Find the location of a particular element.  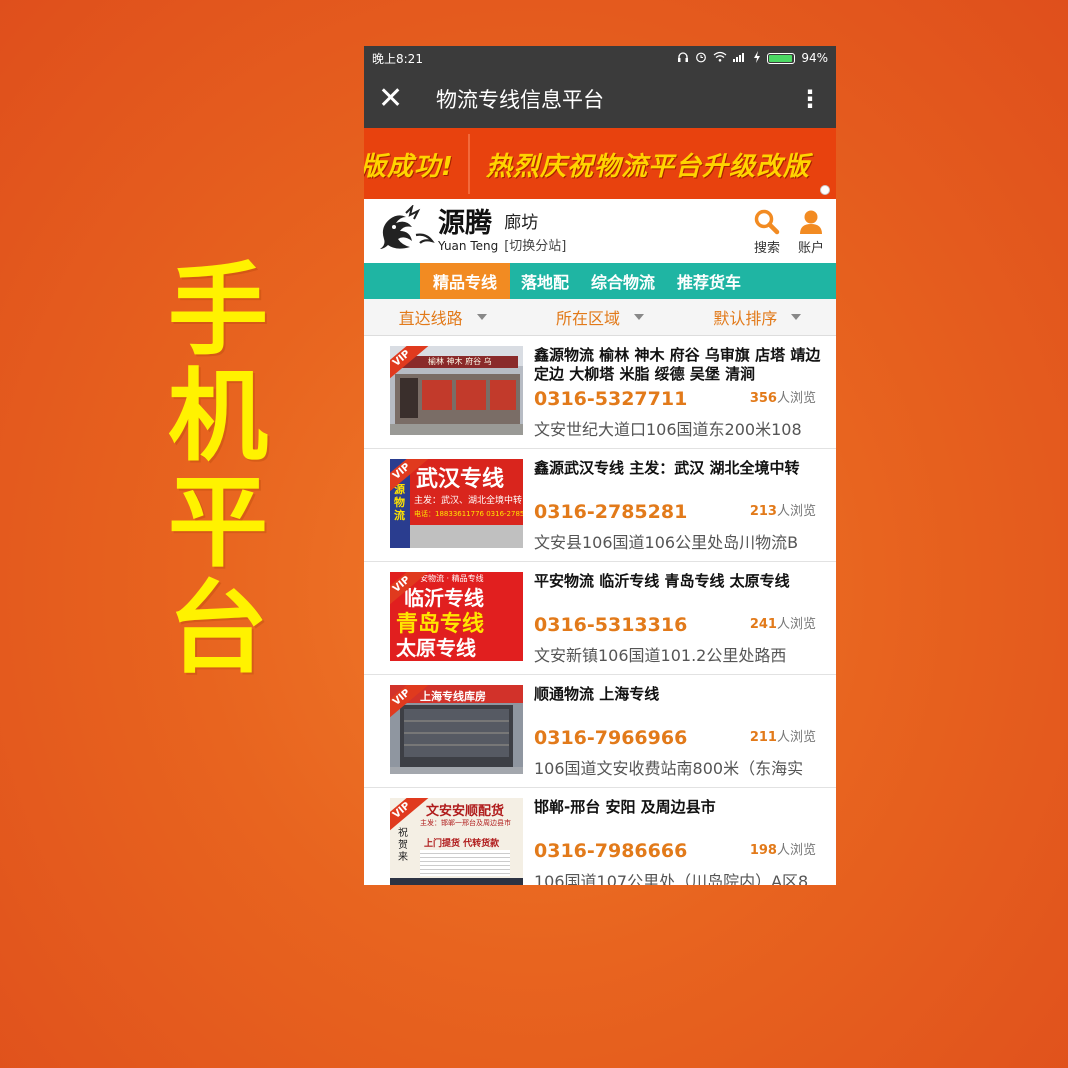

charging-icon is located at coordinates (757, 58).